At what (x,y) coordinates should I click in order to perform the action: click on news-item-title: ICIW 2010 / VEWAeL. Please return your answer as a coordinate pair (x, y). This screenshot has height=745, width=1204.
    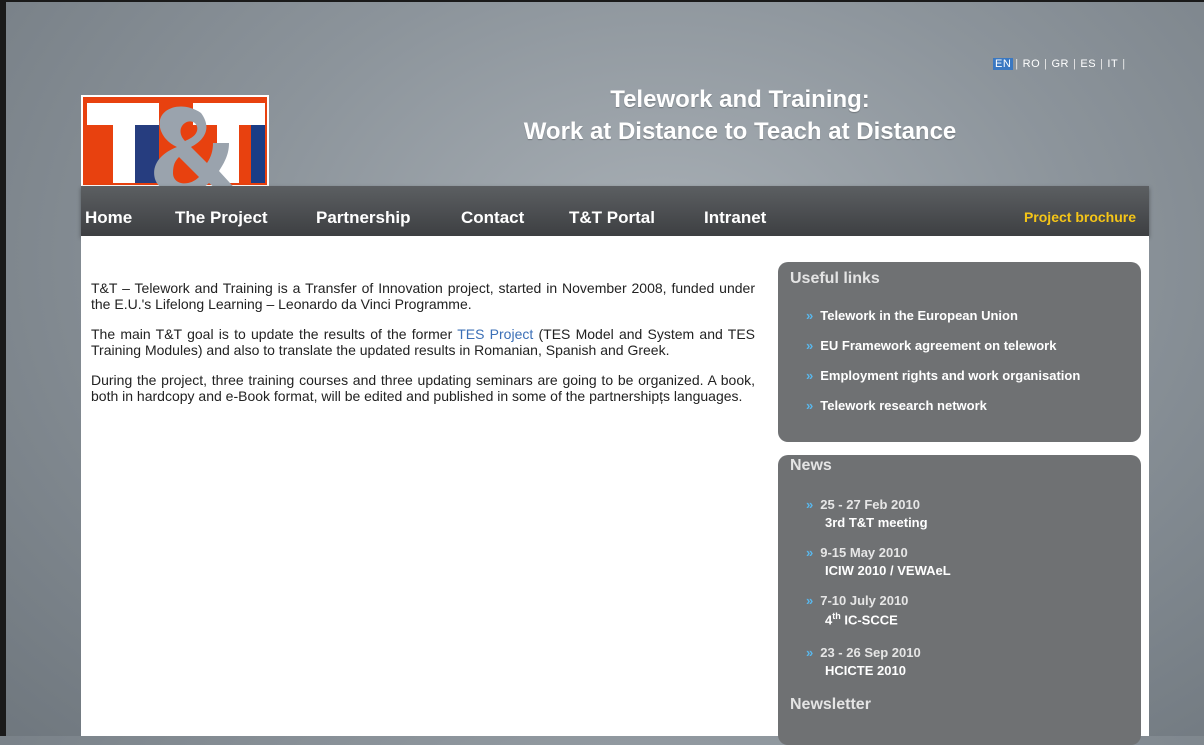
    Looking at the image, I should click on (888, 570).